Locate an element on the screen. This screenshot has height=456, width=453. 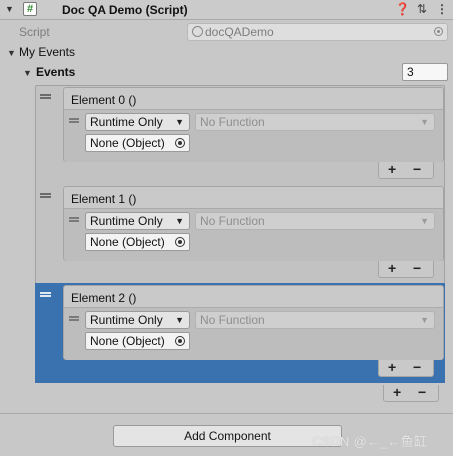
script-field: docQADemo is located at coordinates (317, 32).